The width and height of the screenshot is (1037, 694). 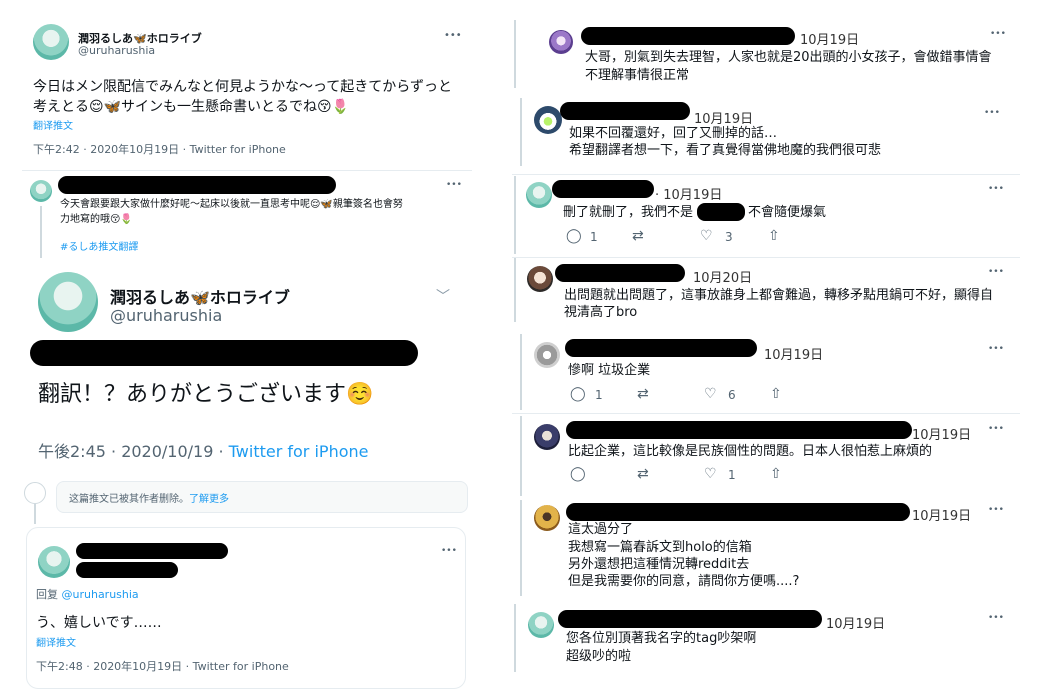 What do you see at coordinates (788, 57) in the screenshot?
I see `comment-text: 大哥，別氣到失去理智，人家也就是20出頭的小女孩子，會做錯事情會` at bounding box center [788, 57].